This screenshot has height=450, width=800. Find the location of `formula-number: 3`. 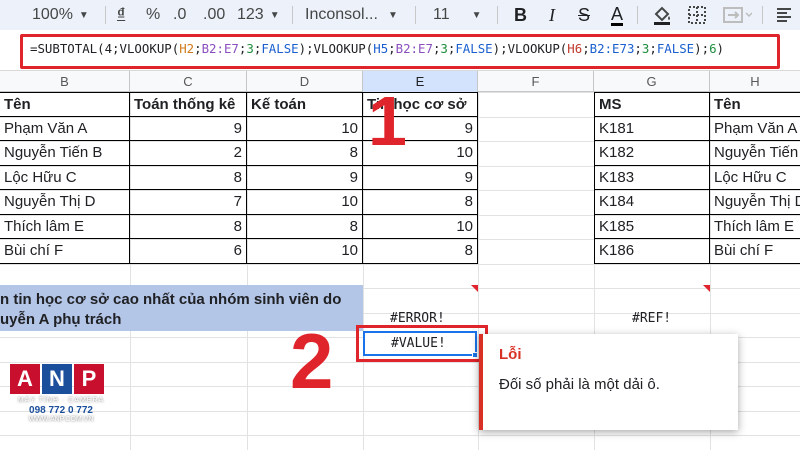

formula-number: 3 is located at coordinates (250, 48).